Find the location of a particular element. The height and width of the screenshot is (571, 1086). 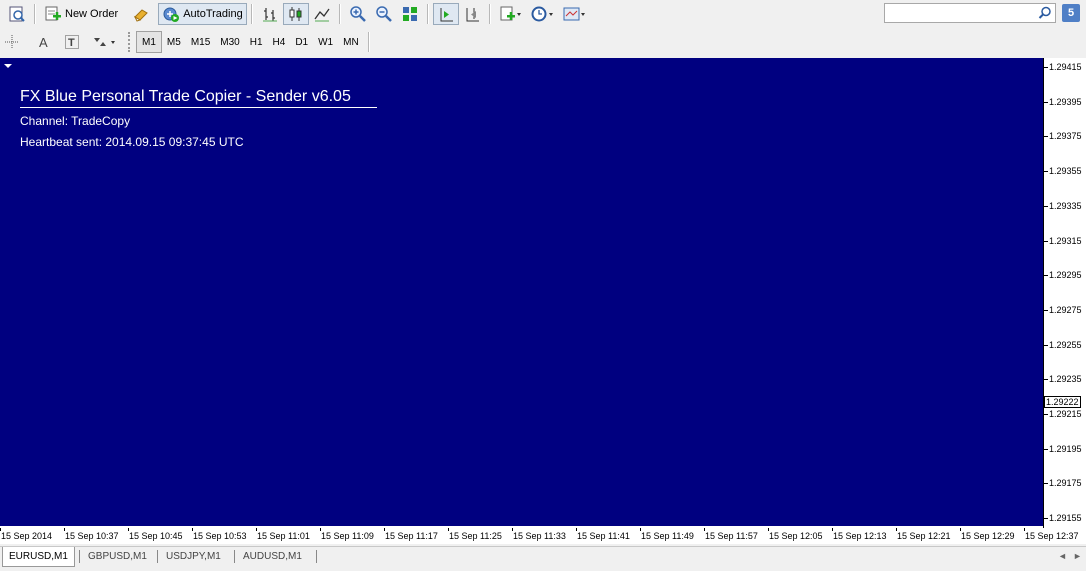

timeframe-button-h4: H4 is located at coordinates (279, 42).